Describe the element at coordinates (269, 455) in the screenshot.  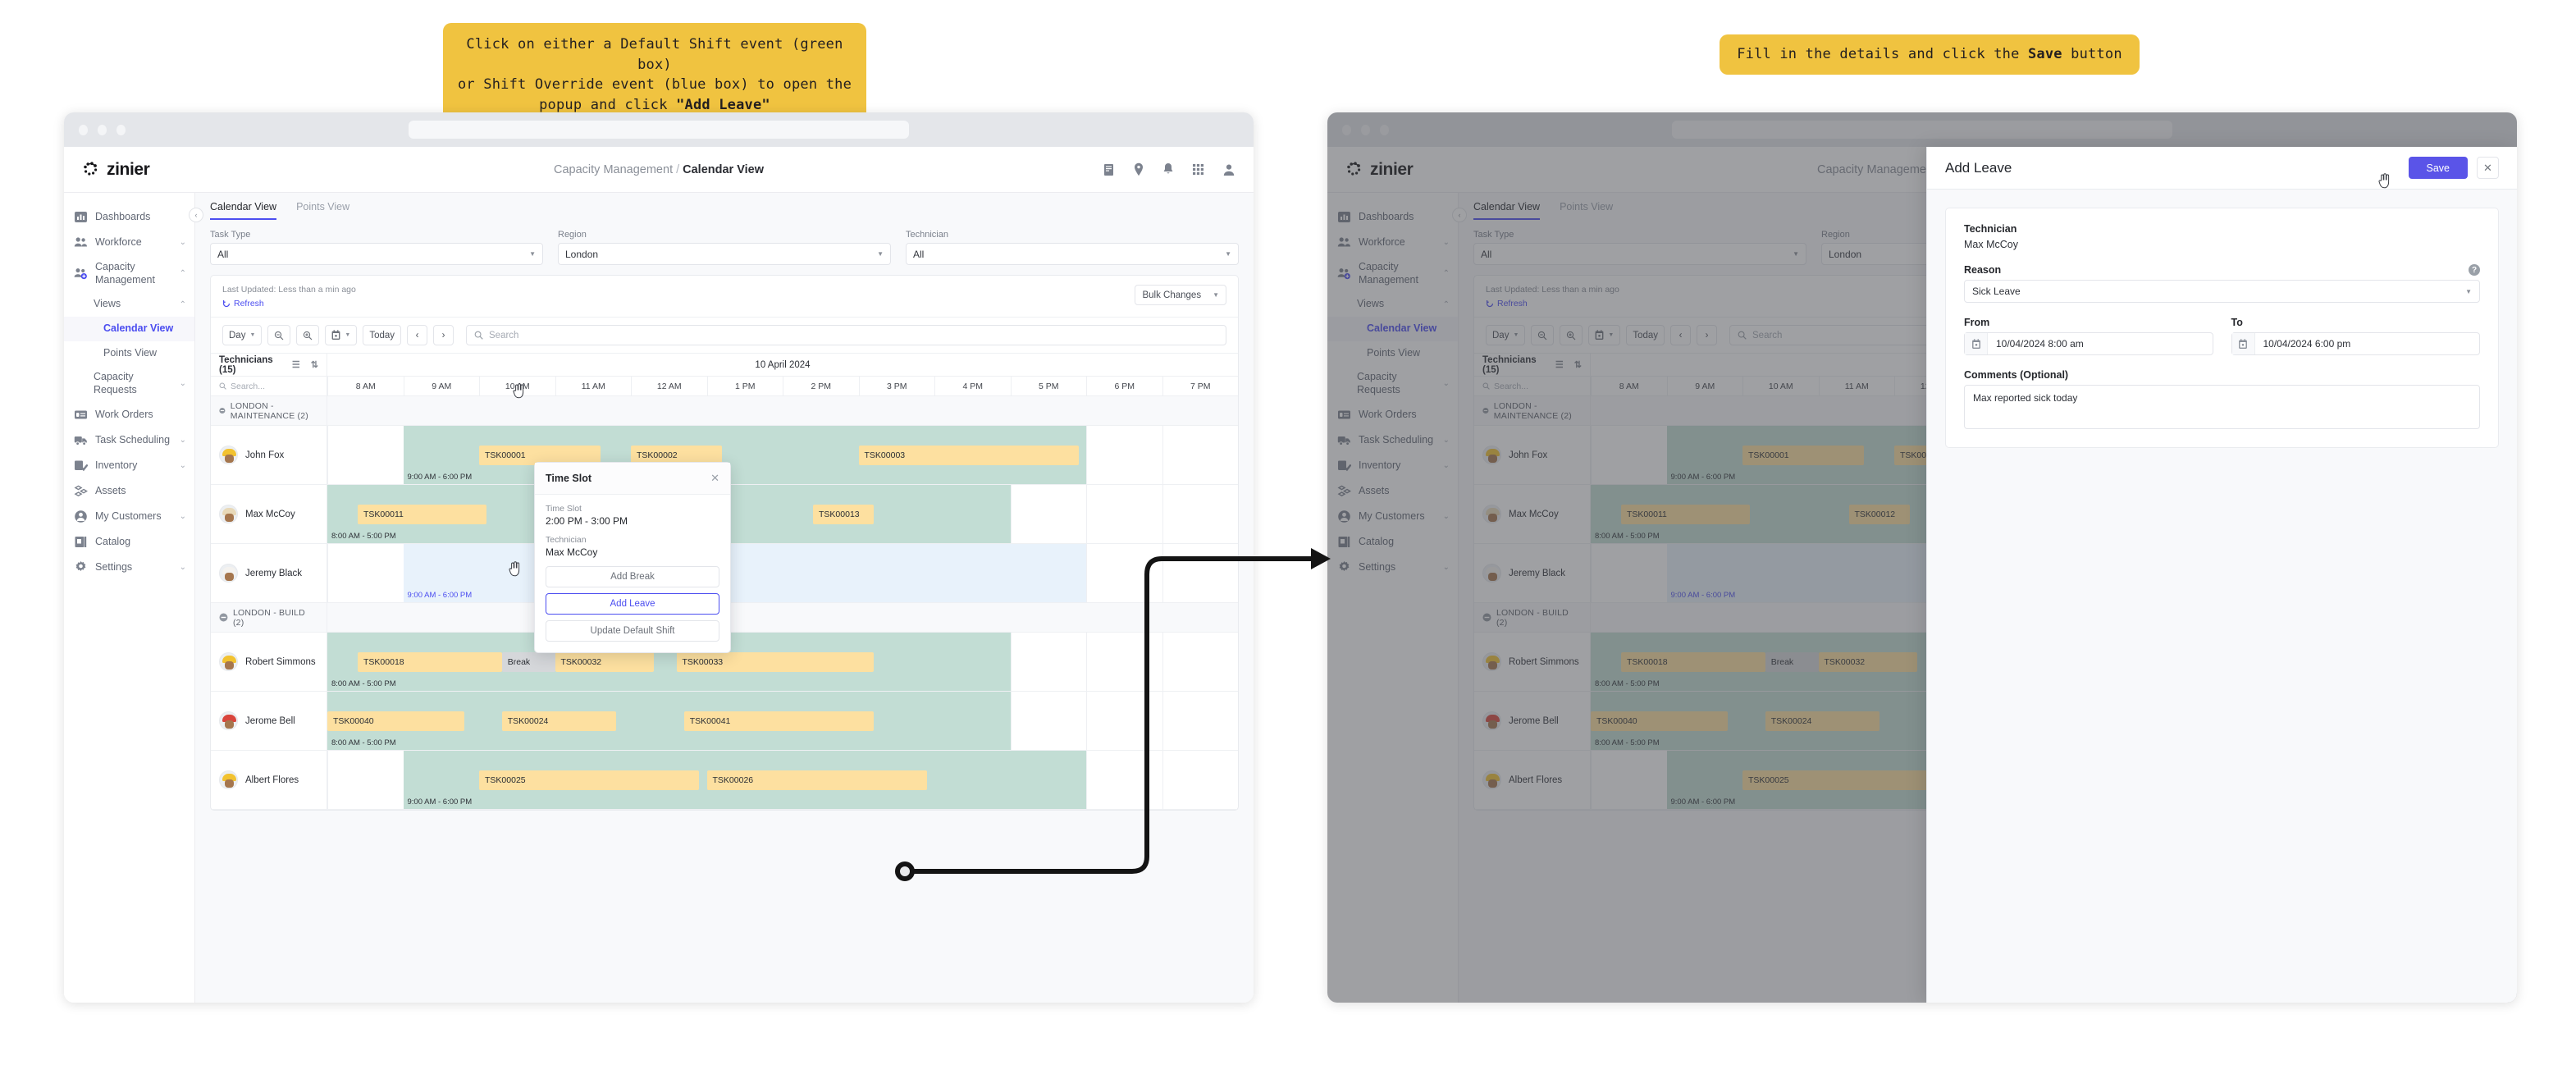
I see `technician-cell: John Fox` at that location.